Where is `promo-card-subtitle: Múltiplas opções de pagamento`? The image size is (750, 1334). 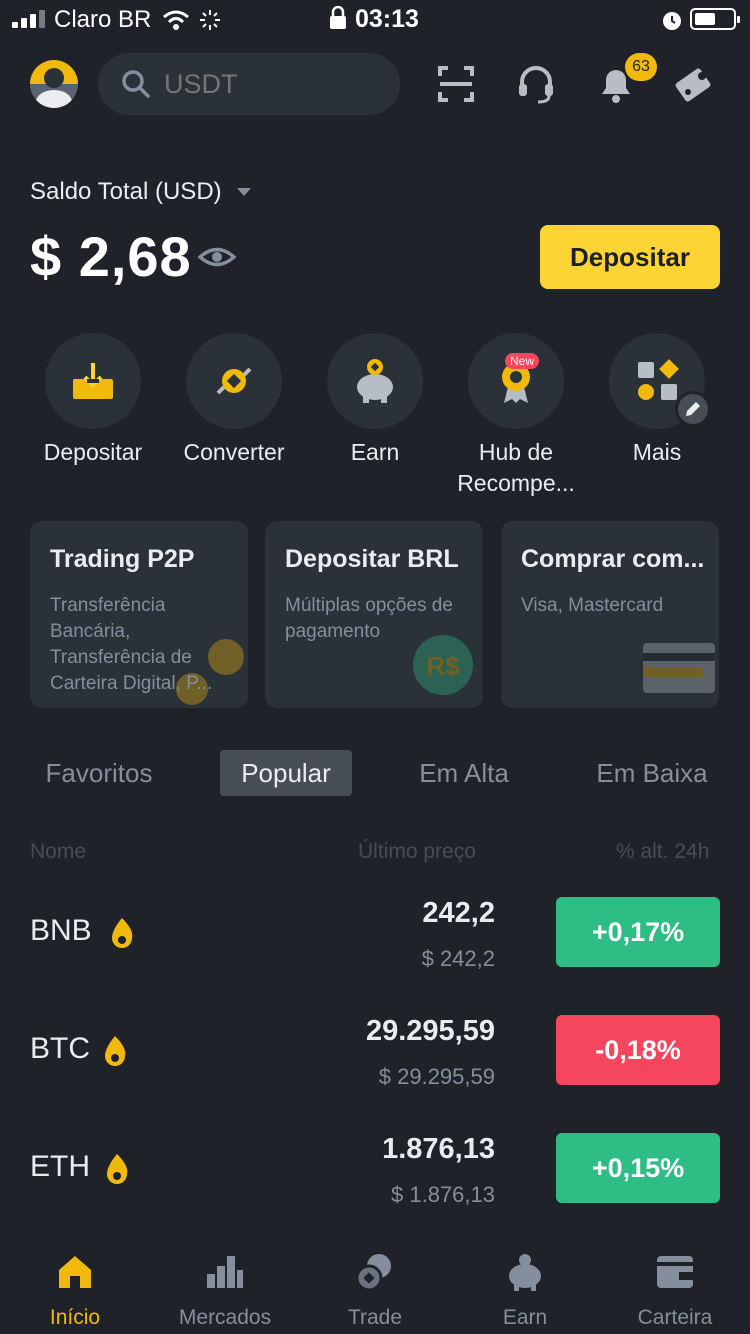 promo-card-subtitle: Múltiplas opções de pagamento is located at coordinates (369, 618).